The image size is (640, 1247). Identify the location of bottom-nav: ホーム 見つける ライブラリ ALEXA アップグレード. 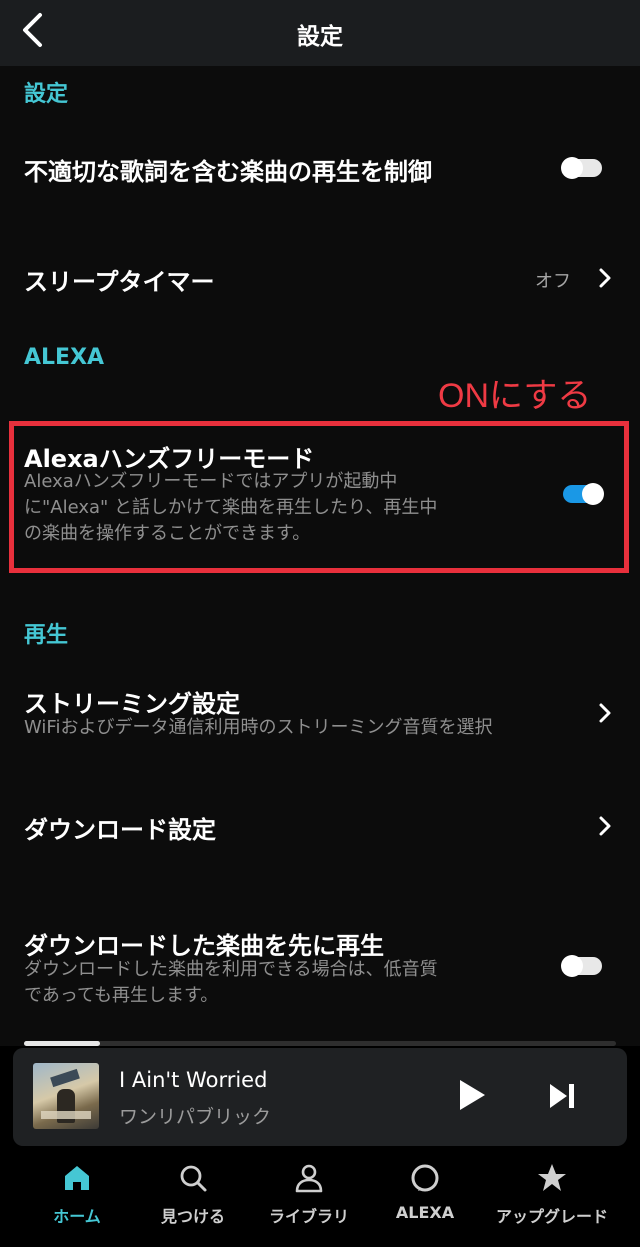
(320, 1196).